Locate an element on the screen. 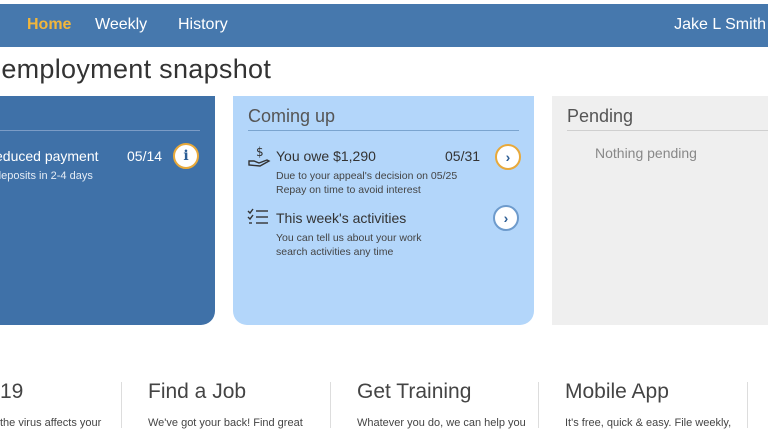  owe-title: You owe $1,290 is located at coordinates (326, 156).